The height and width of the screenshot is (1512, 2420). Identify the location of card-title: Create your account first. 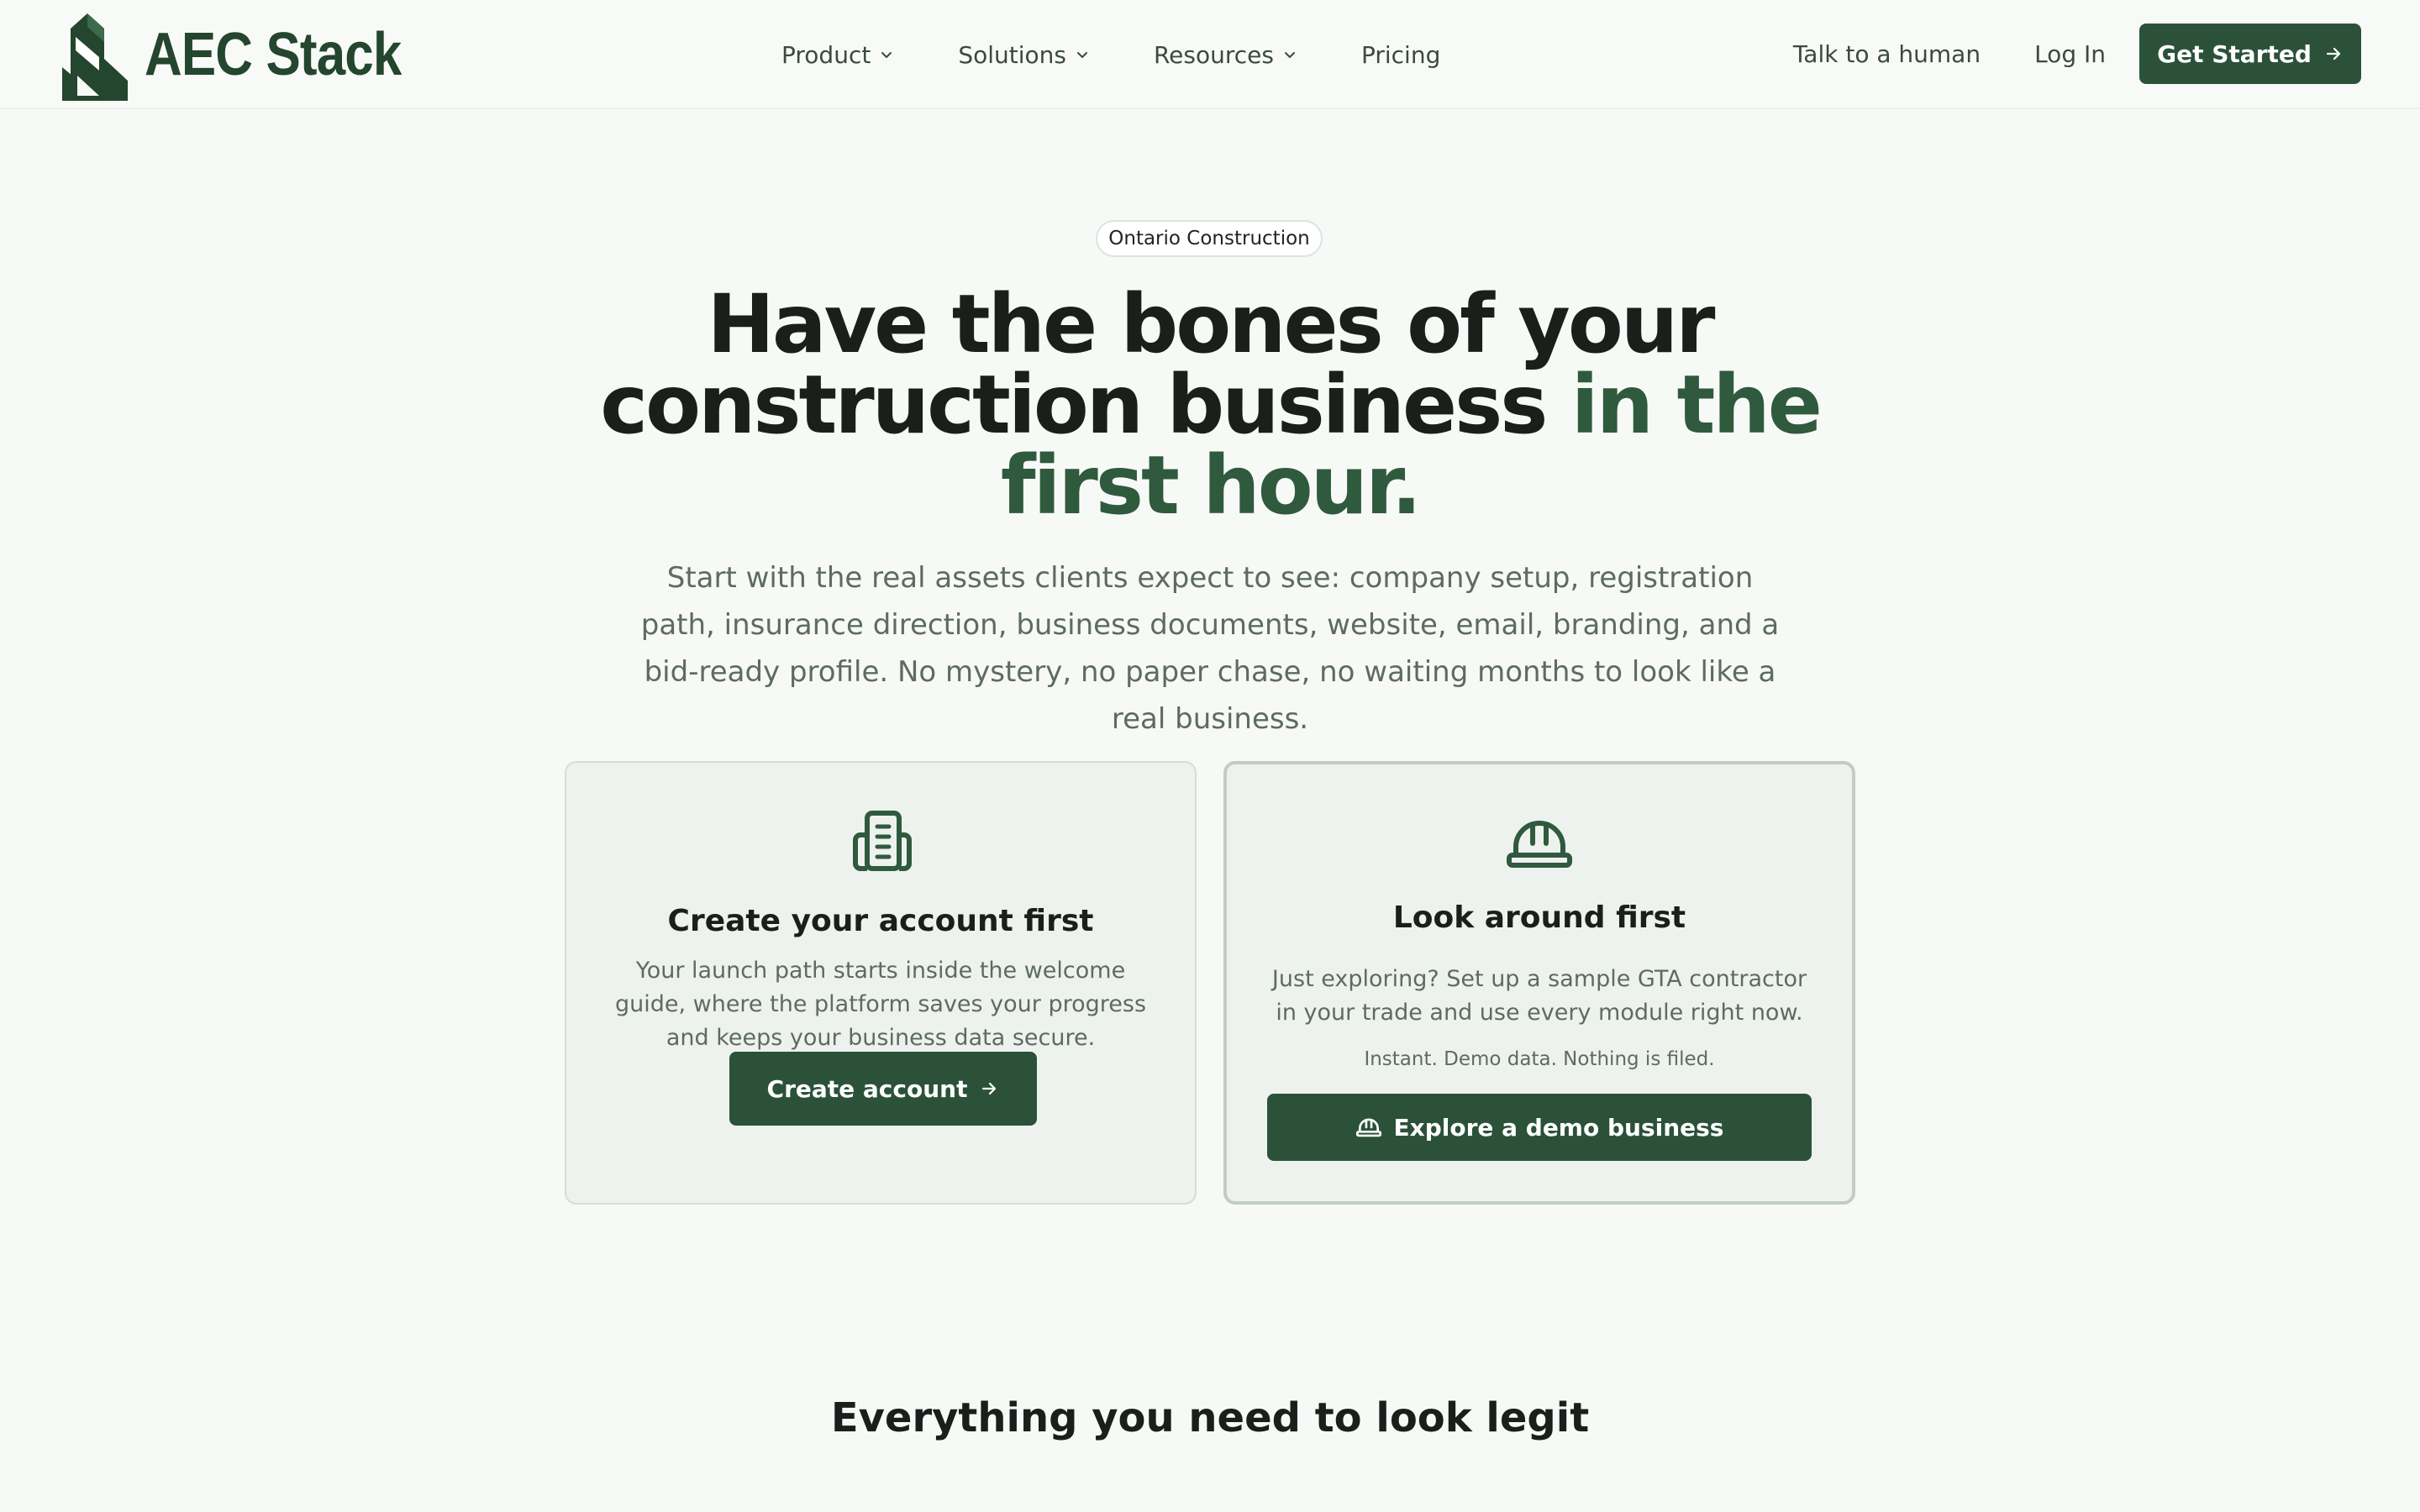
(880, 921).